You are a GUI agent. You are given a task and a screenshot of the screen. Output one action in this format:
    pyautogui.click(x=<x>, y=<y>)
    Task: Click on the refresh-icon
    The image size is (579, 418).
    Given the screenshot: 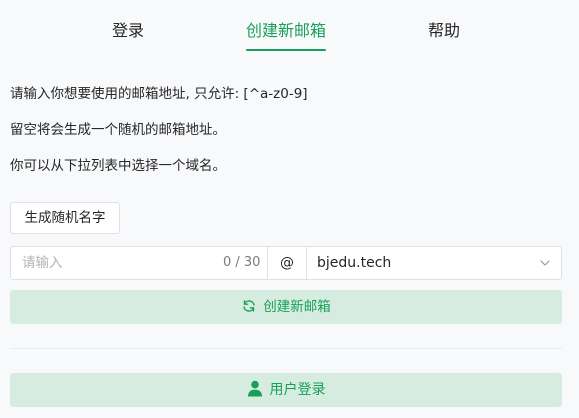 What is the action you would take?
    pyautogui.click(x=249, y=306)
    